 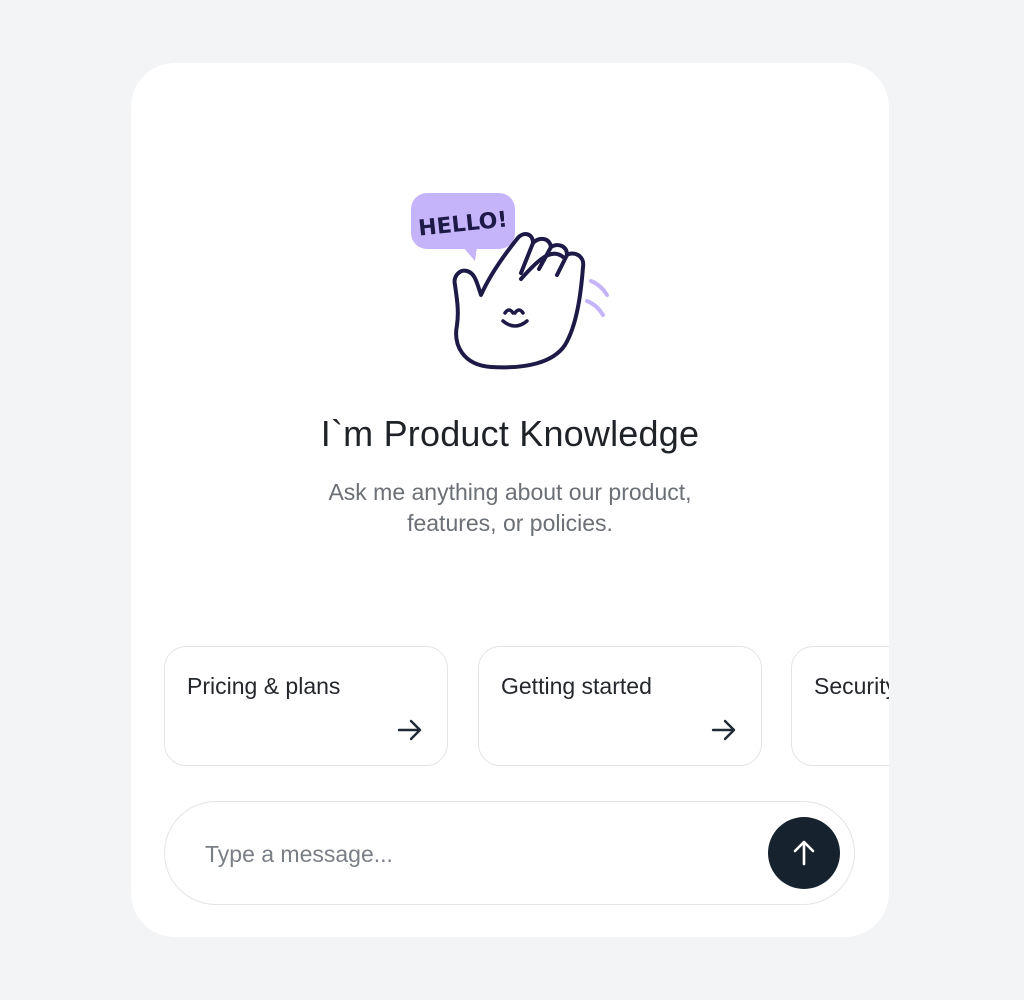 What do you see at coordinates (510, 281) in the screenshot?
I see `hello-hand-illustration: HELLO!` at bounding box center [510, 281].